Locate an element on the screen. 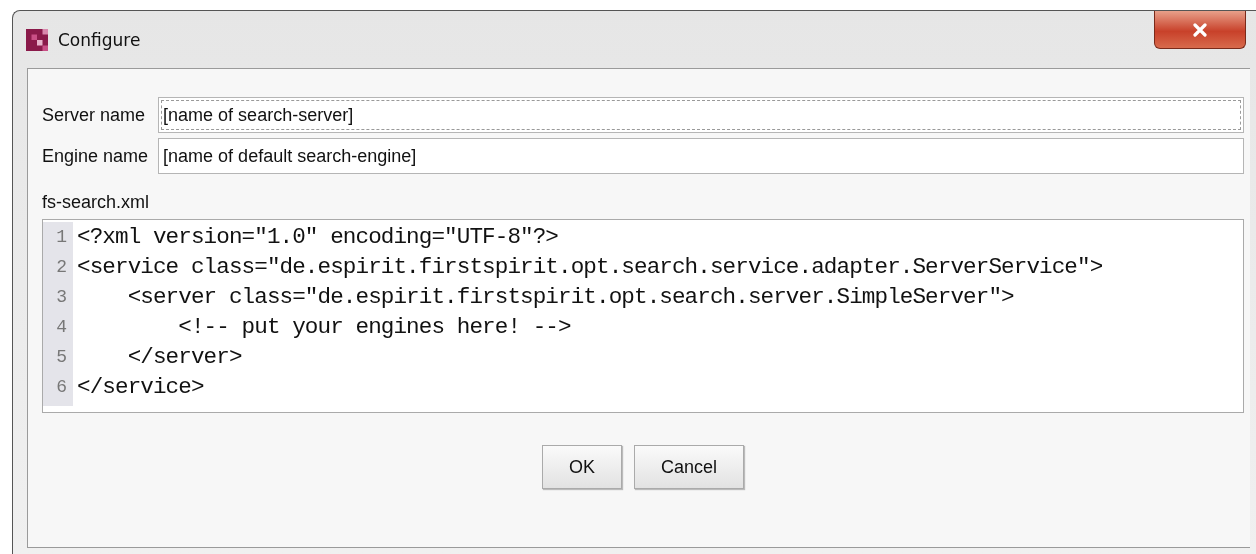 This screenshot has width=1256, height=554. text-field: [name of default search-engine] is located at coordinates (701, 156).